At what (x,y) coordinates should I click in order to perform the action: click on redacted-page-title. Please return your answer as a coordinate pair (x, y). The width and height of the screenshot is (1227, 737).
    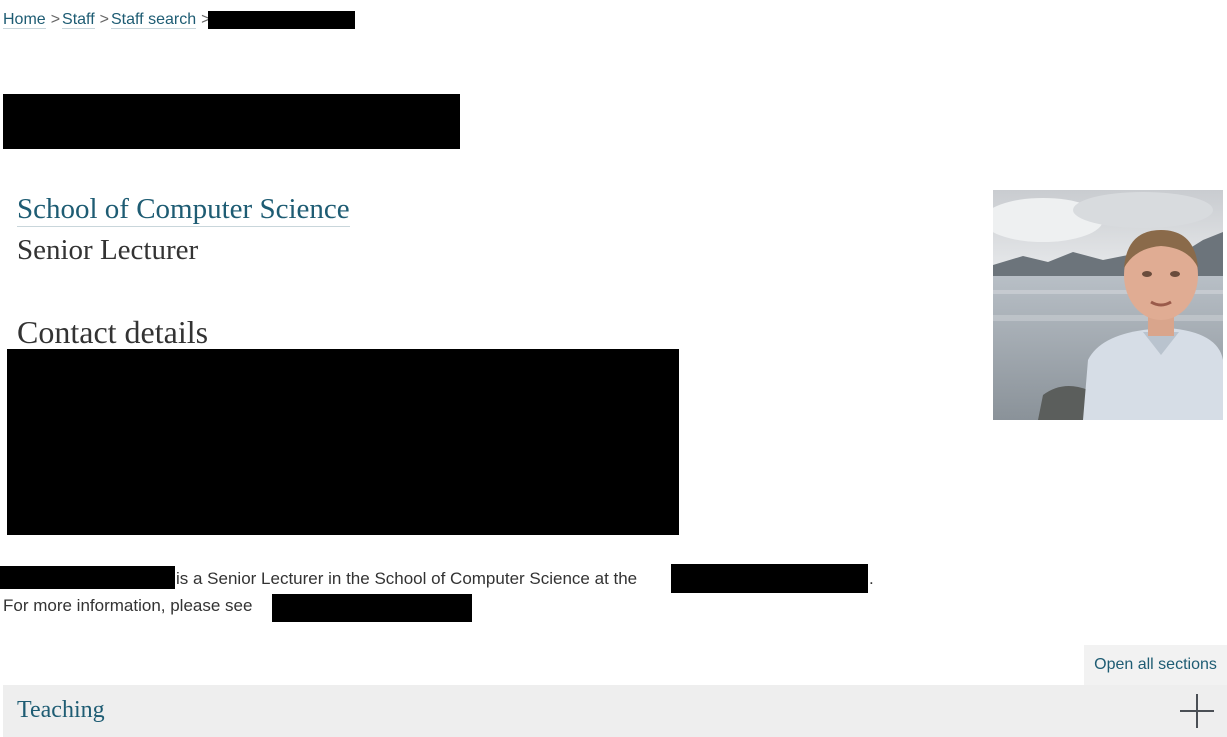
    Looking at the image, I should click on (231, 121).